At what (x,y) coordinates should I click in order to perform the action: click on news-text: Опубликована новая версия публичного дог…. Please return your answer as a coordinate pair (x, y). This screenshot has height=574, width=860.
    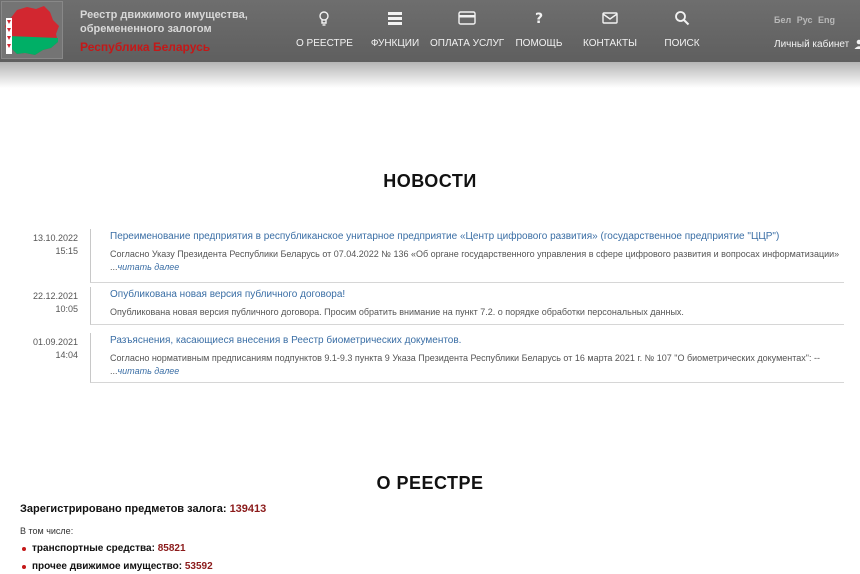
    Looking at the image, I should click on (477, 312).